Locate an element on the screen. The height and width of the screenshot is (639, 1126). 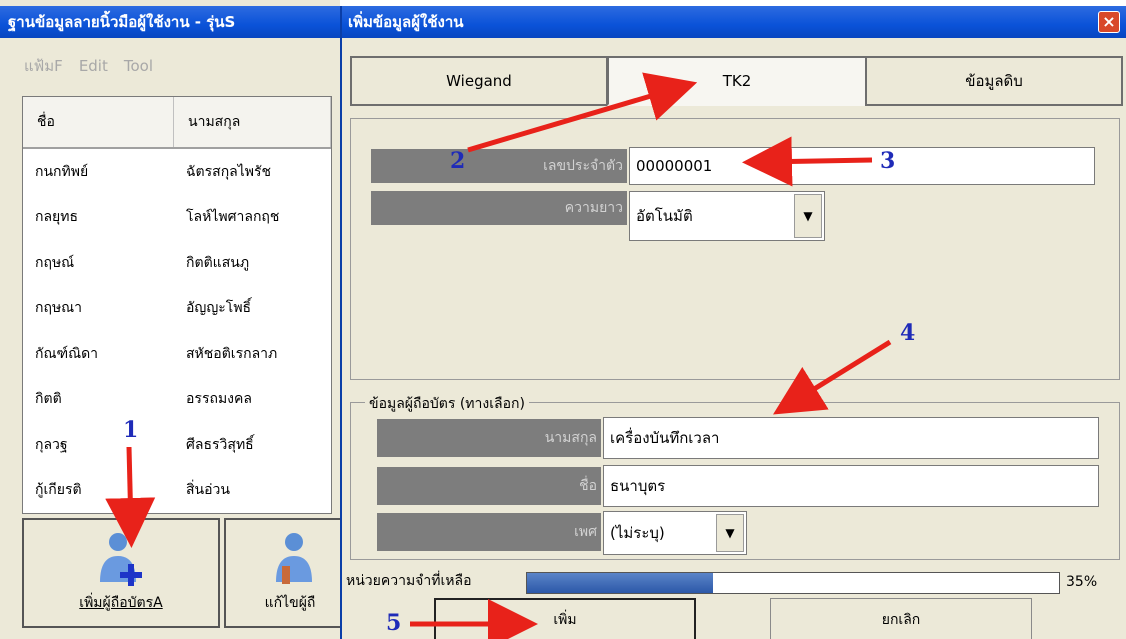
sex-select-value: (ไม่ระบุ) is located at coordinates (637, 533).